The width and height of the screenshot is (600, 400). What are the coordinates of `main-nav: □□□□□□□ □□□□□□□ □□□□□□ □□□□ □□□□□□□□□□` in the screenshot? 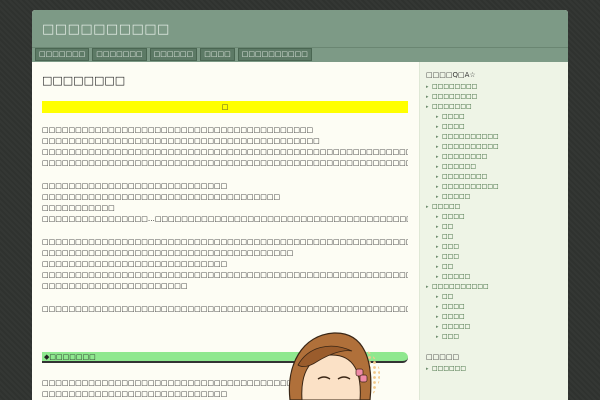 It's located at (300, 55).